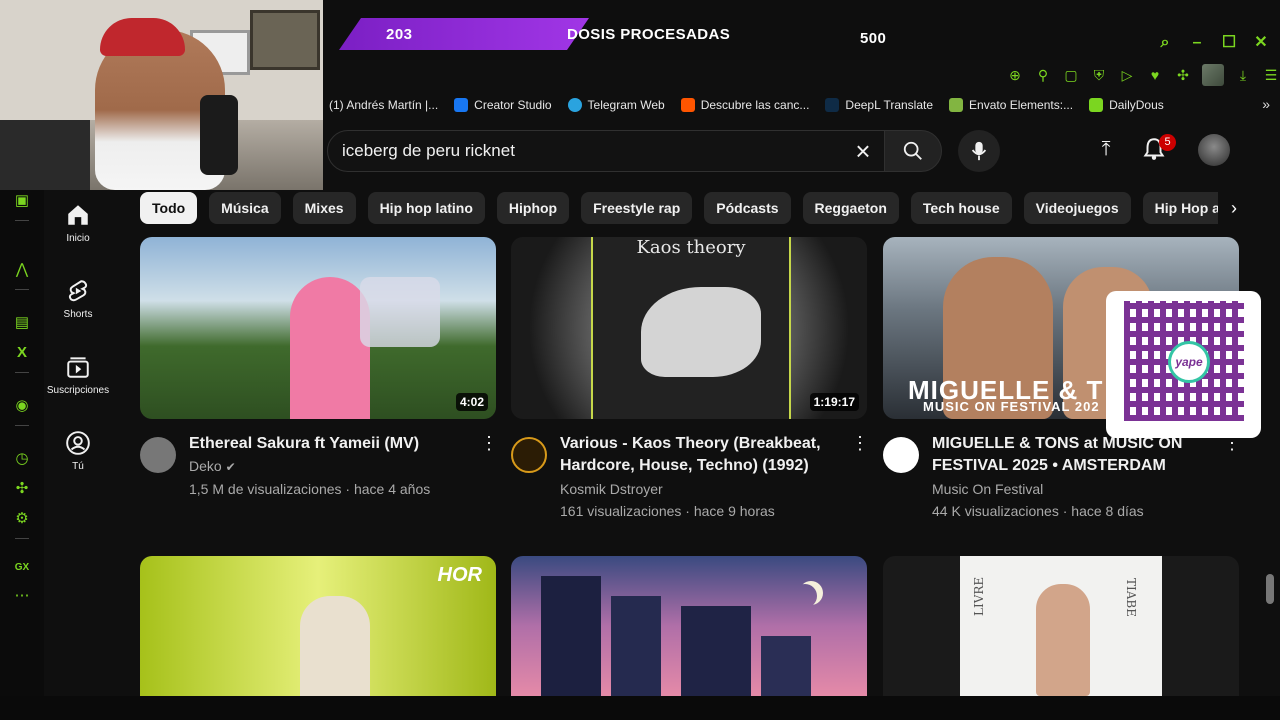 Image resolution: width=1280 pixels, height=720 pixels. I want to click on video-thumbnail: Kaos theory 1:19:17, so click(689, 328).